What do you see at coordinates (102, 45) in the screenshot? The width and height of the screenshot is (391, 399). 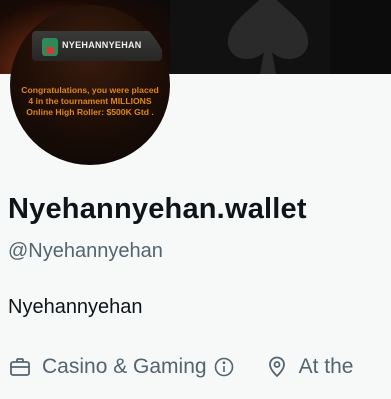 I see `avatar-header-name: NYEHANNYEHAN` at bounding box center [102, 45].